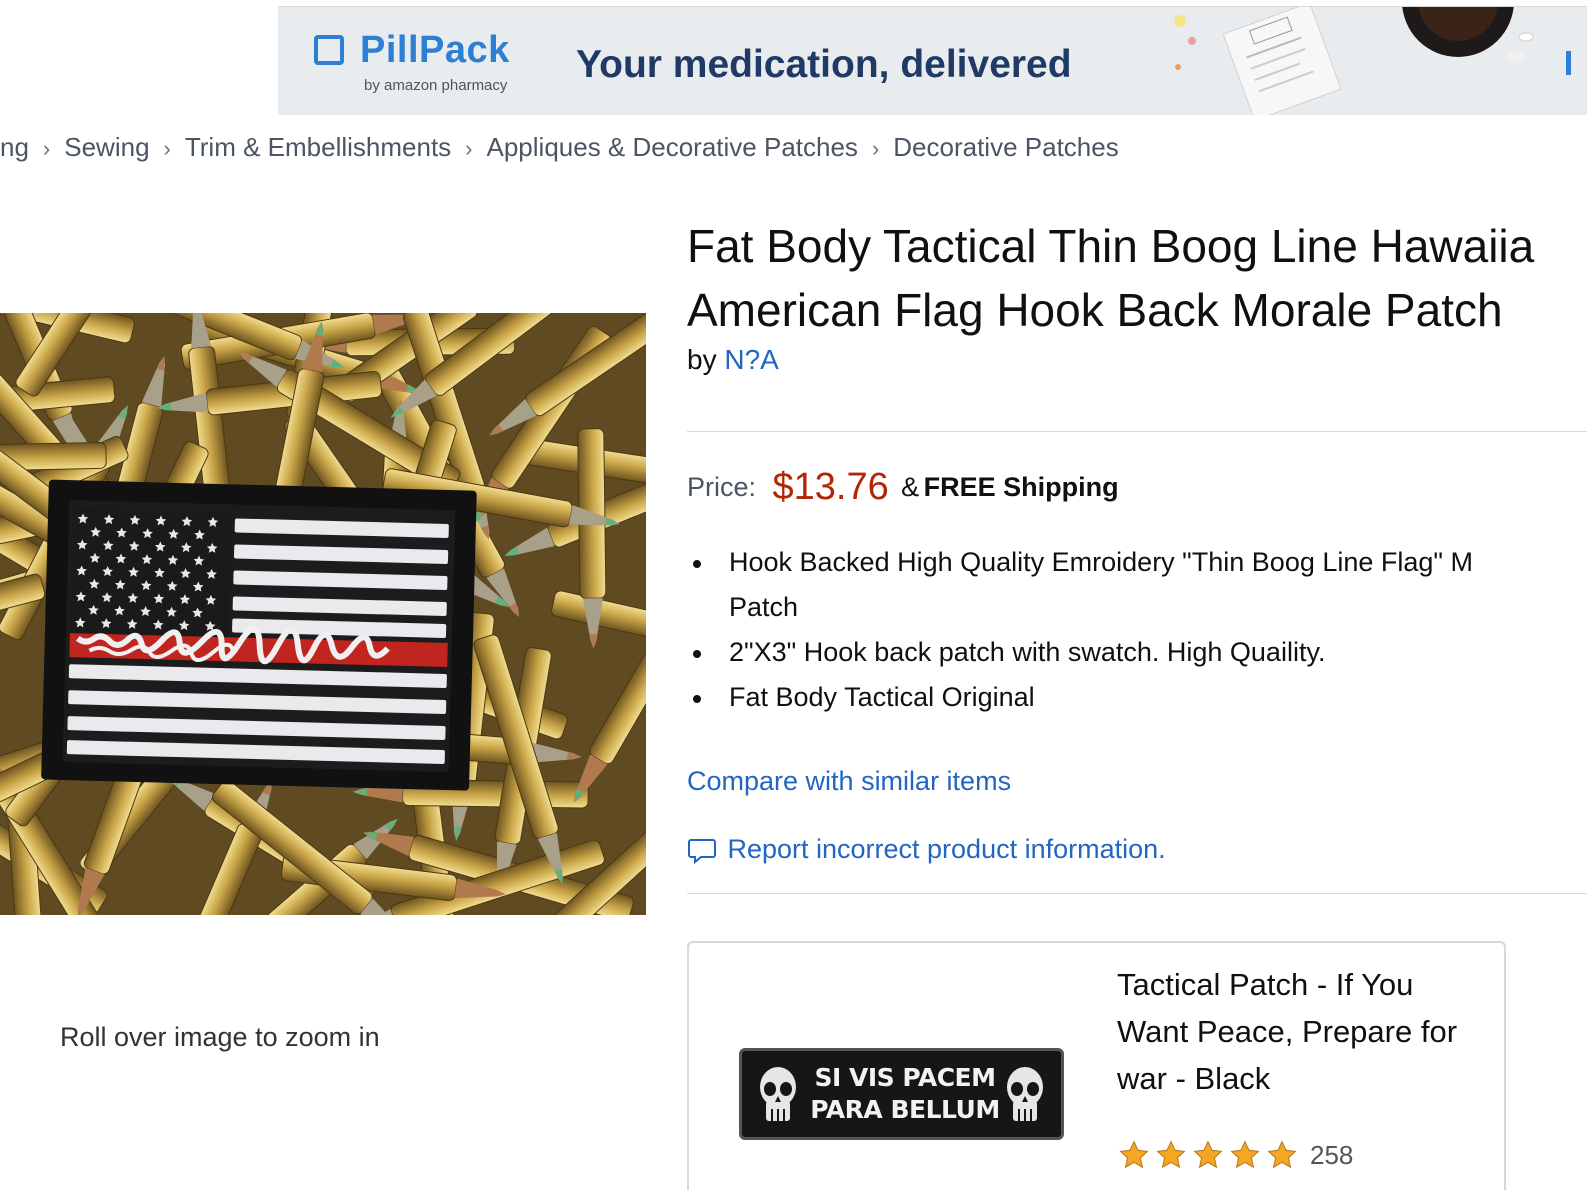  Describe the element at coordinates (329, 50) in the screenshot. I see `pillpack-logo-icon` at that location.